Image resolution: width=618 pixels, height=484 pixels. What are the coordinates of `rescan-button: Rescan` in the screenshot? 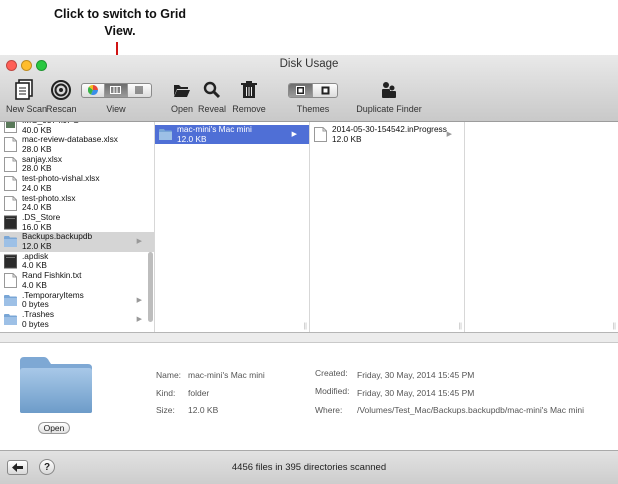 It's located at (61, 95).